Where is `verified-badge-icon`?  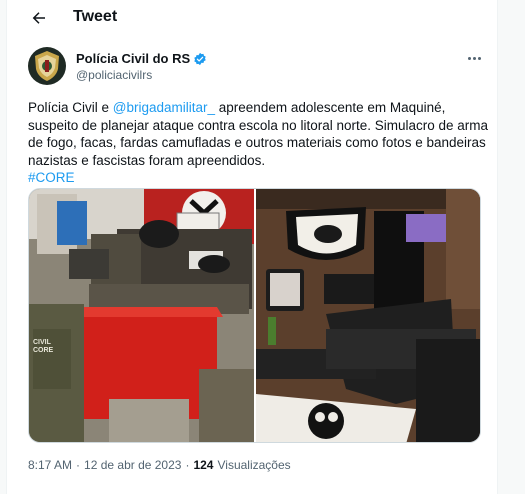
verified-badge-icon is located at coordinates (200, 58).